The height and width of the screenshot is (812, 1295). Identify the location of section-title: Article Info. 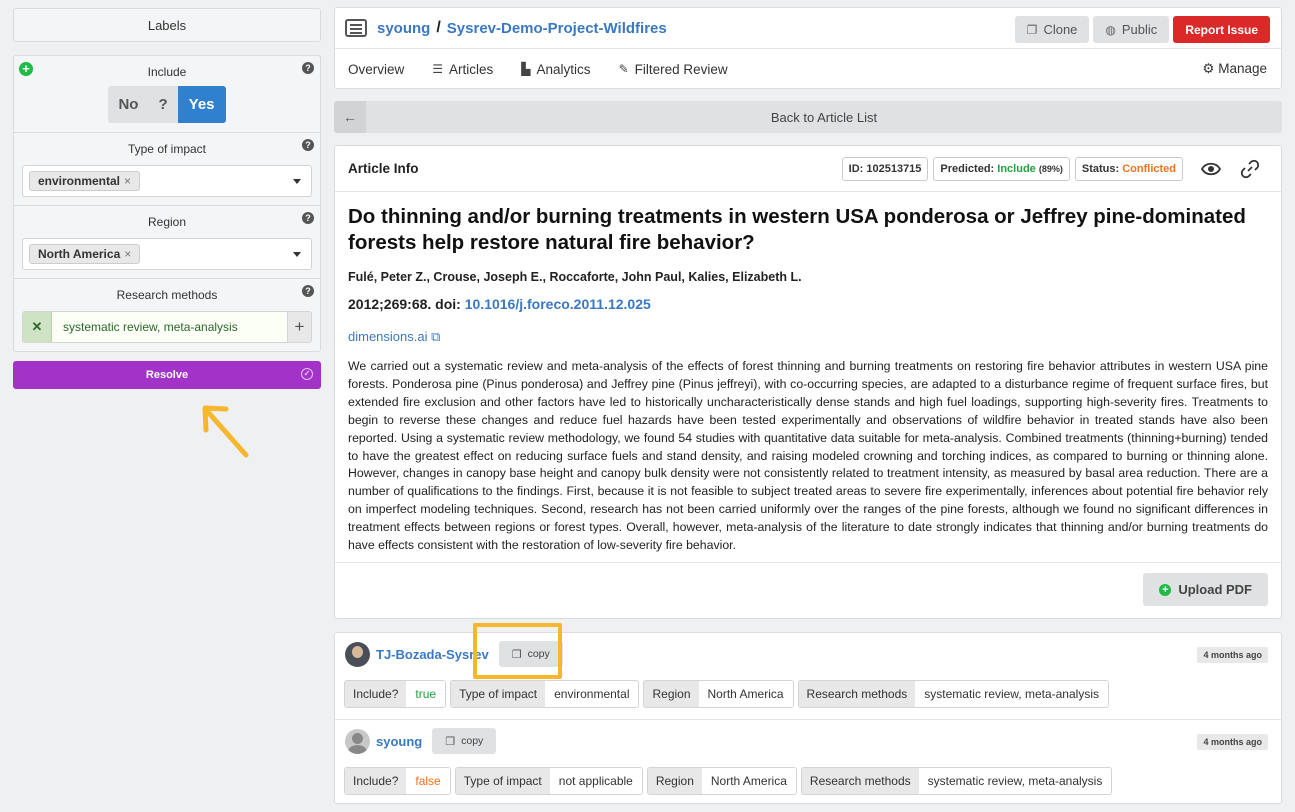
(383, 168).